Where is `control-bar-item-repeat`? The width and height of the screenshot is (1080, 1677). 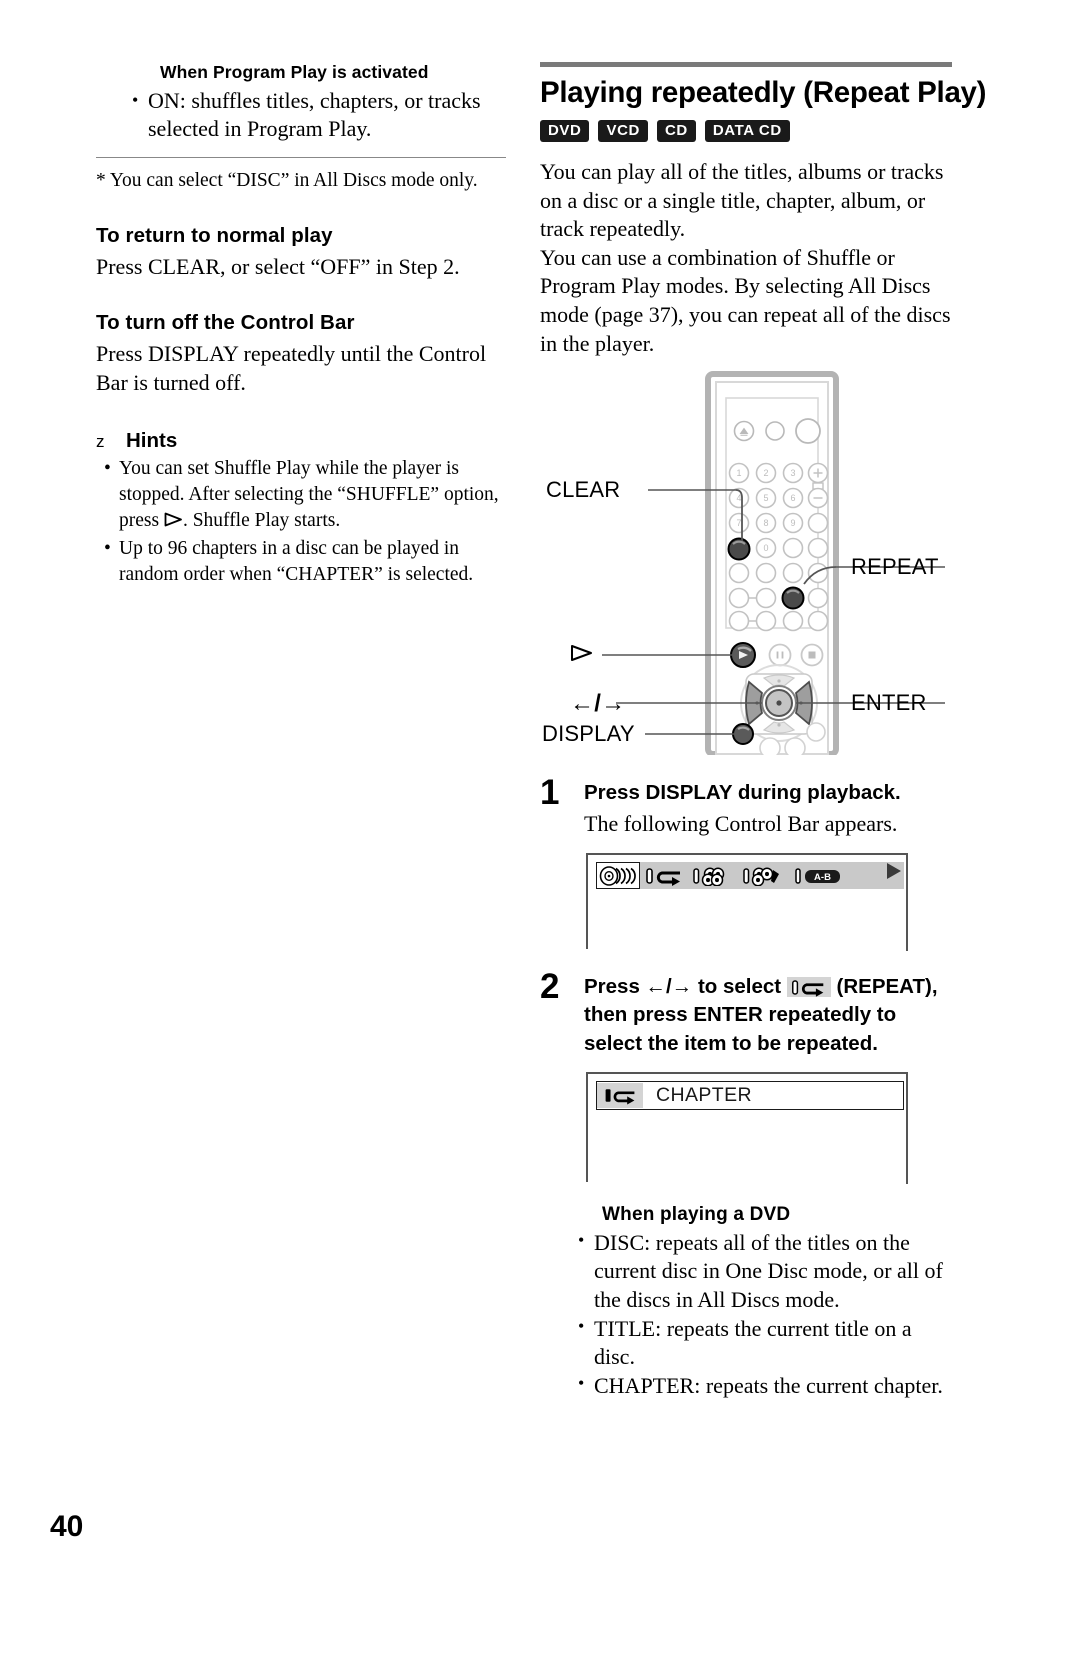 control-bar-item-repeat is located at coordinates (664, 875).